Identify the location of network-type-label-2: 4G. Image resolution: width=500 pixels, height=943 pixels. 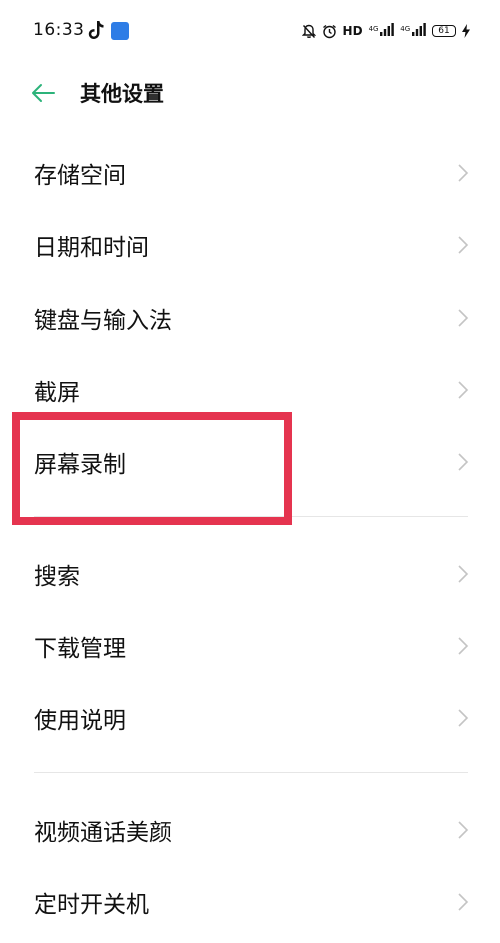
(405, 29).